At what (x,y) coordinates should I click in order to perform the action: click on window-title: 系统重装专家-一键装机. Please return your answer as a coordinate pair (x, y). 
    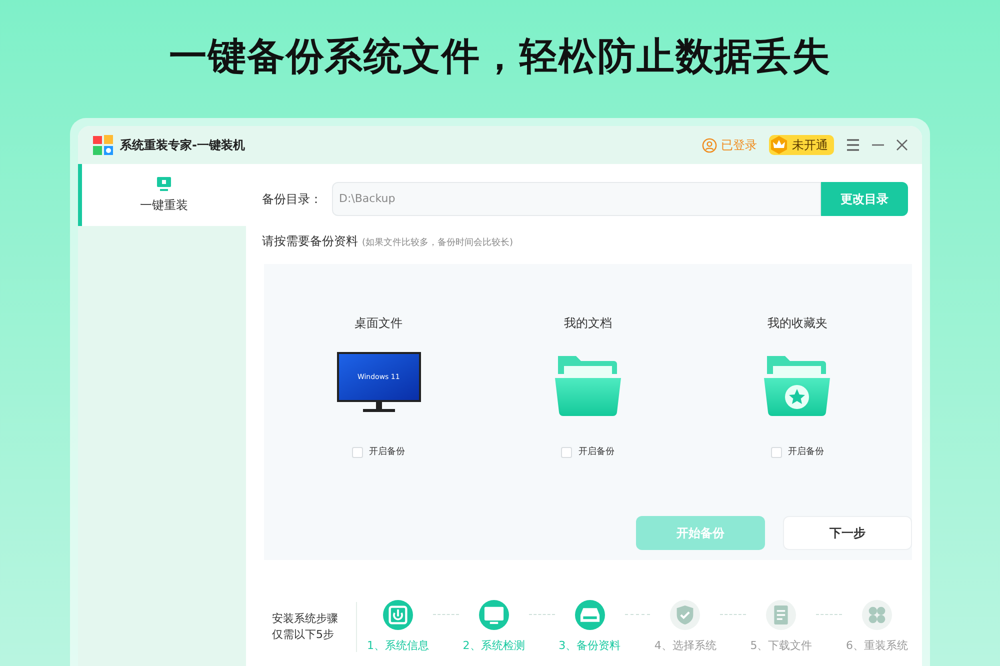
    Looking at the image, I should click on (182, 145).